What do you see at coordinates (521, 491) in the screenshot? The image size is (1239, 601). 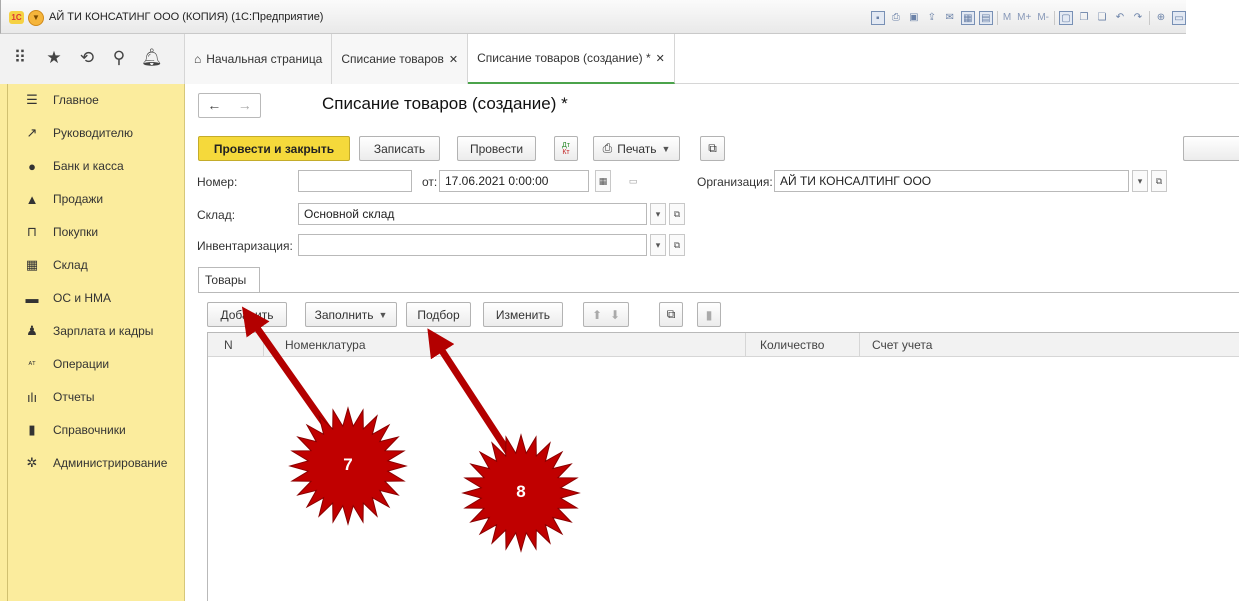 I see `annotation-marker-8: 8` at bounding box center [521, 491].